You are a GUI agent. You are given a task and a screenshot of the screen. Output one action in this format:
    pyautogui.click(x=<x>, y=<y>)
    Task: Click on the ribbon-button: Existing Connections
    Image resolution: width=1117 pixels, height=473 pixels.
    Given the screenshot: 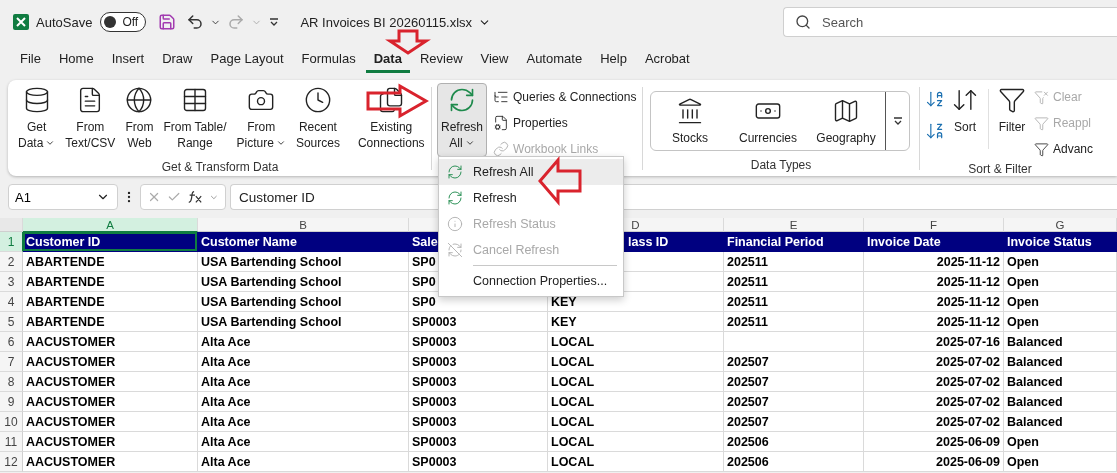 What is the action you would take?
    pyautogui.click(x=391, y=120)
    